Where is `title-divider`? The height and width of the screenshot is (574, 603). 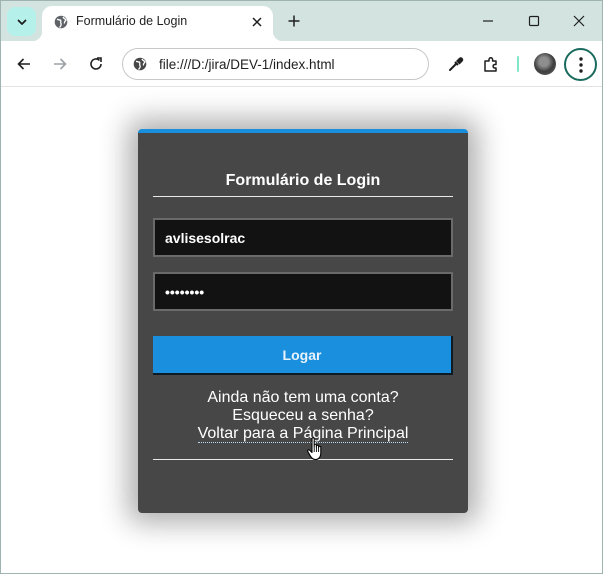 title-divider is located at coordinates (303, 196).